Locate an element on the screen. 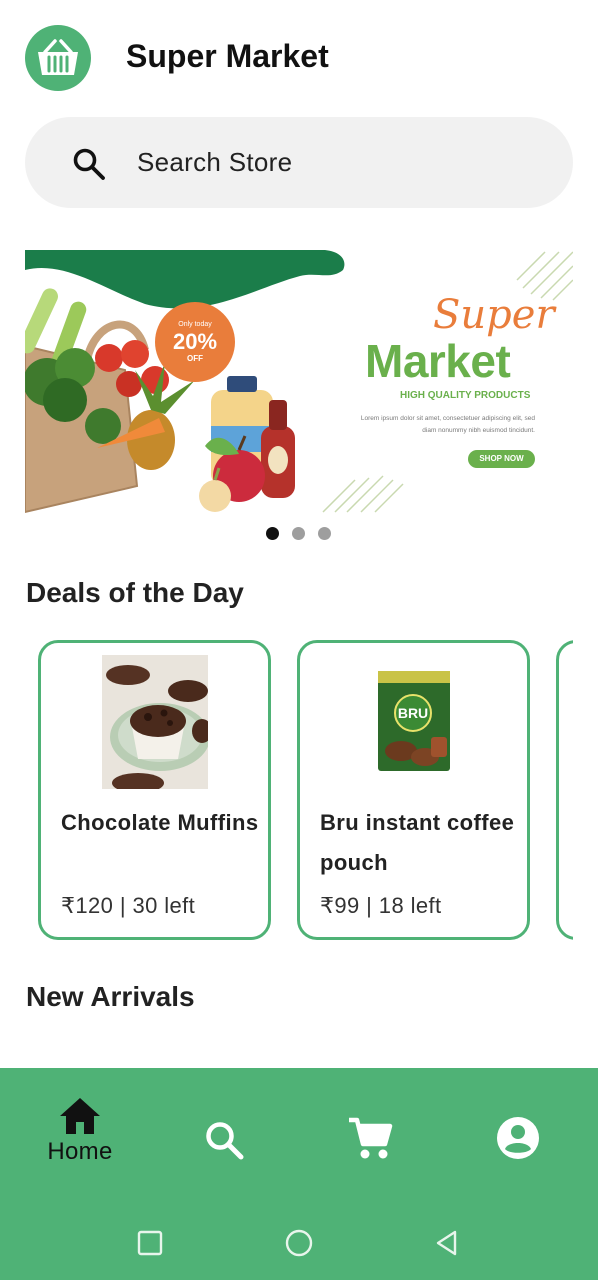 This screenshot has width=598, height=1280. nav-account is located at coordinates (518, 1141).